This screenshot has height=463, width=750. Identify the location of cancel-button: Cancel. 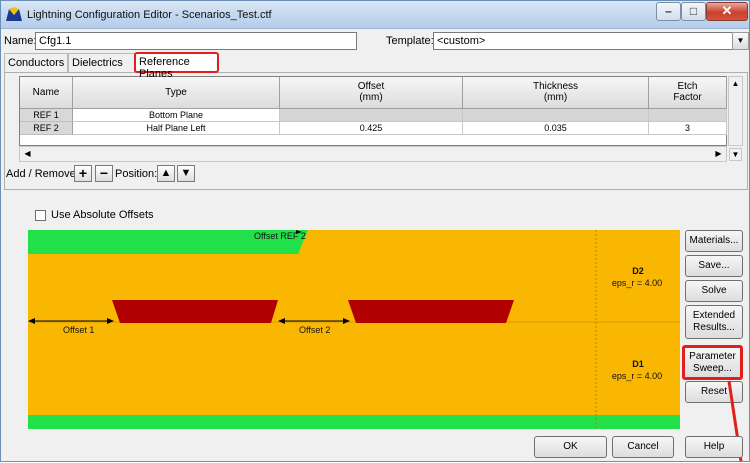
(643, 447).